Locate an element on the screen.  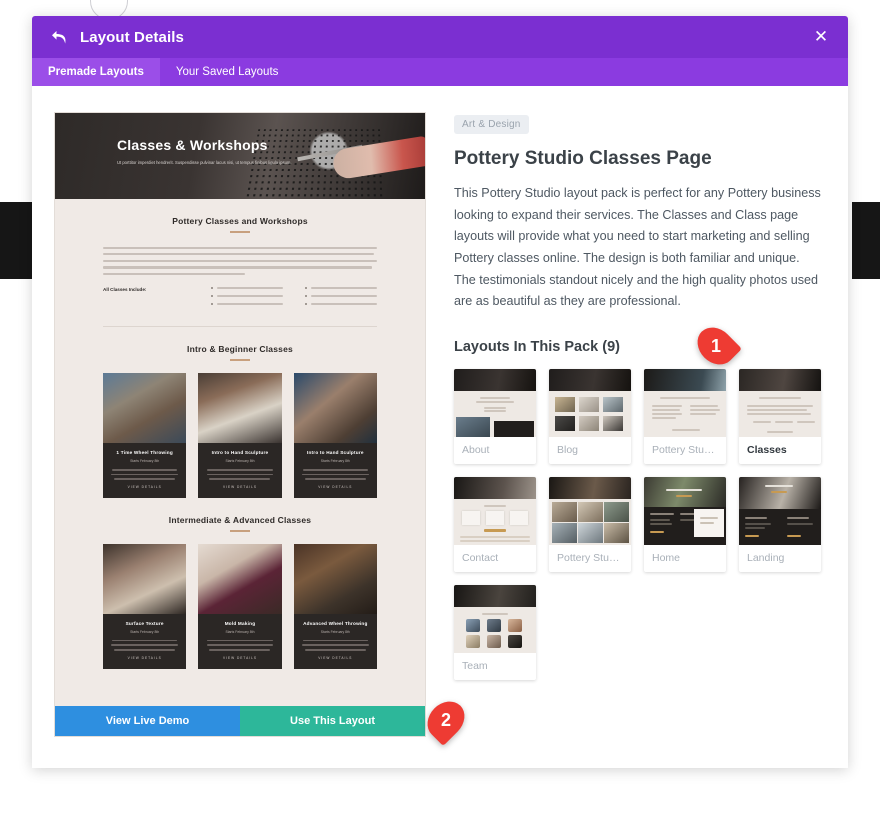
callout-marker-1: 1 is located at coordinates (716, 346).